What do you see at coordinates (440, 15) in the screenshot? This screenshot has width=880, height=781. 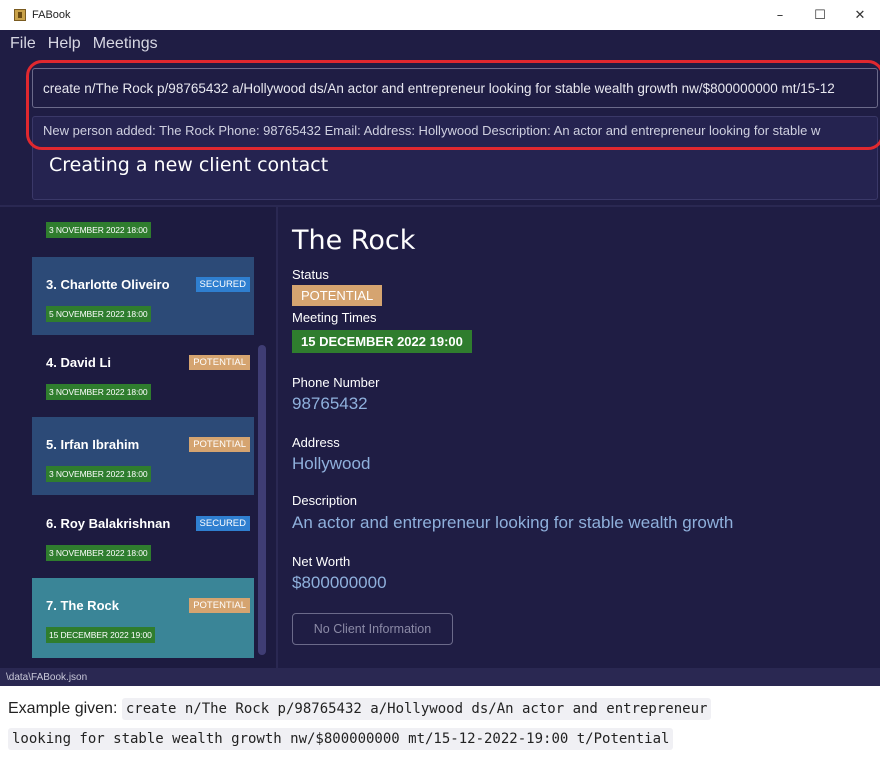 I see `title-bar: FABook – ☐ ✕` at bounding box center [440, 15].